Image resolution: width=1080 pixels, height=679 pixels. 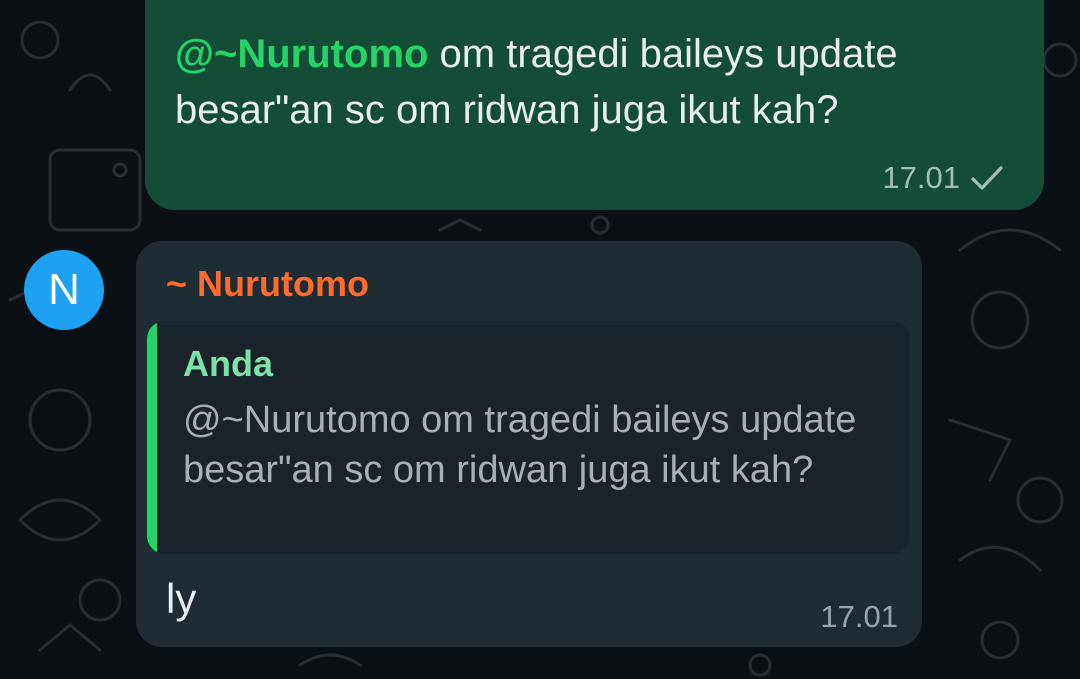 I want to click on quote-accent-bar, so click(x=152, y=437).